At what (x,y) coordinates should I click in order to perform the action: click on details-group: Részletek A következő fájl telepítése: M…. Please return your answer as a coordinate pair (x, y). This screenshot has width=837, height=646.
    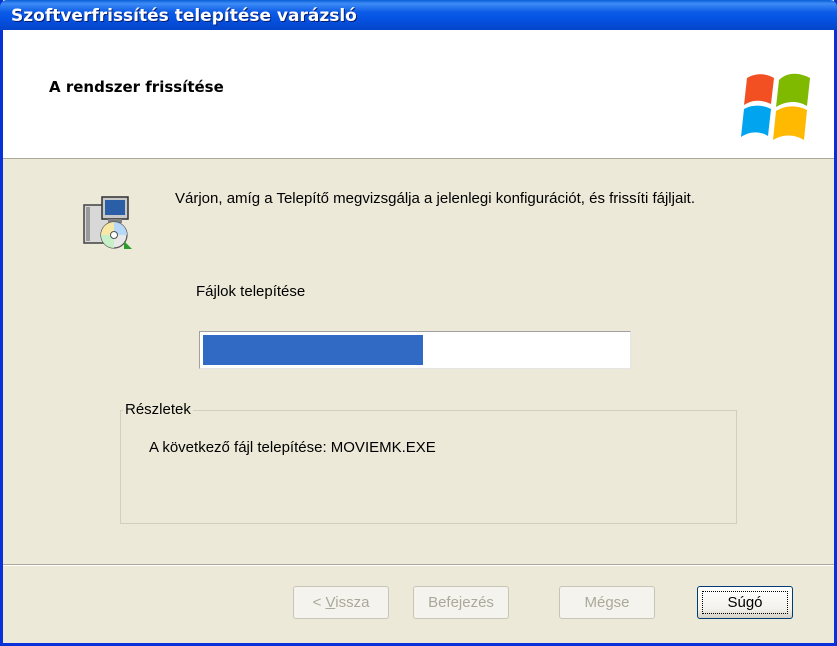
    Looking at the image, I should click on (428, 462).